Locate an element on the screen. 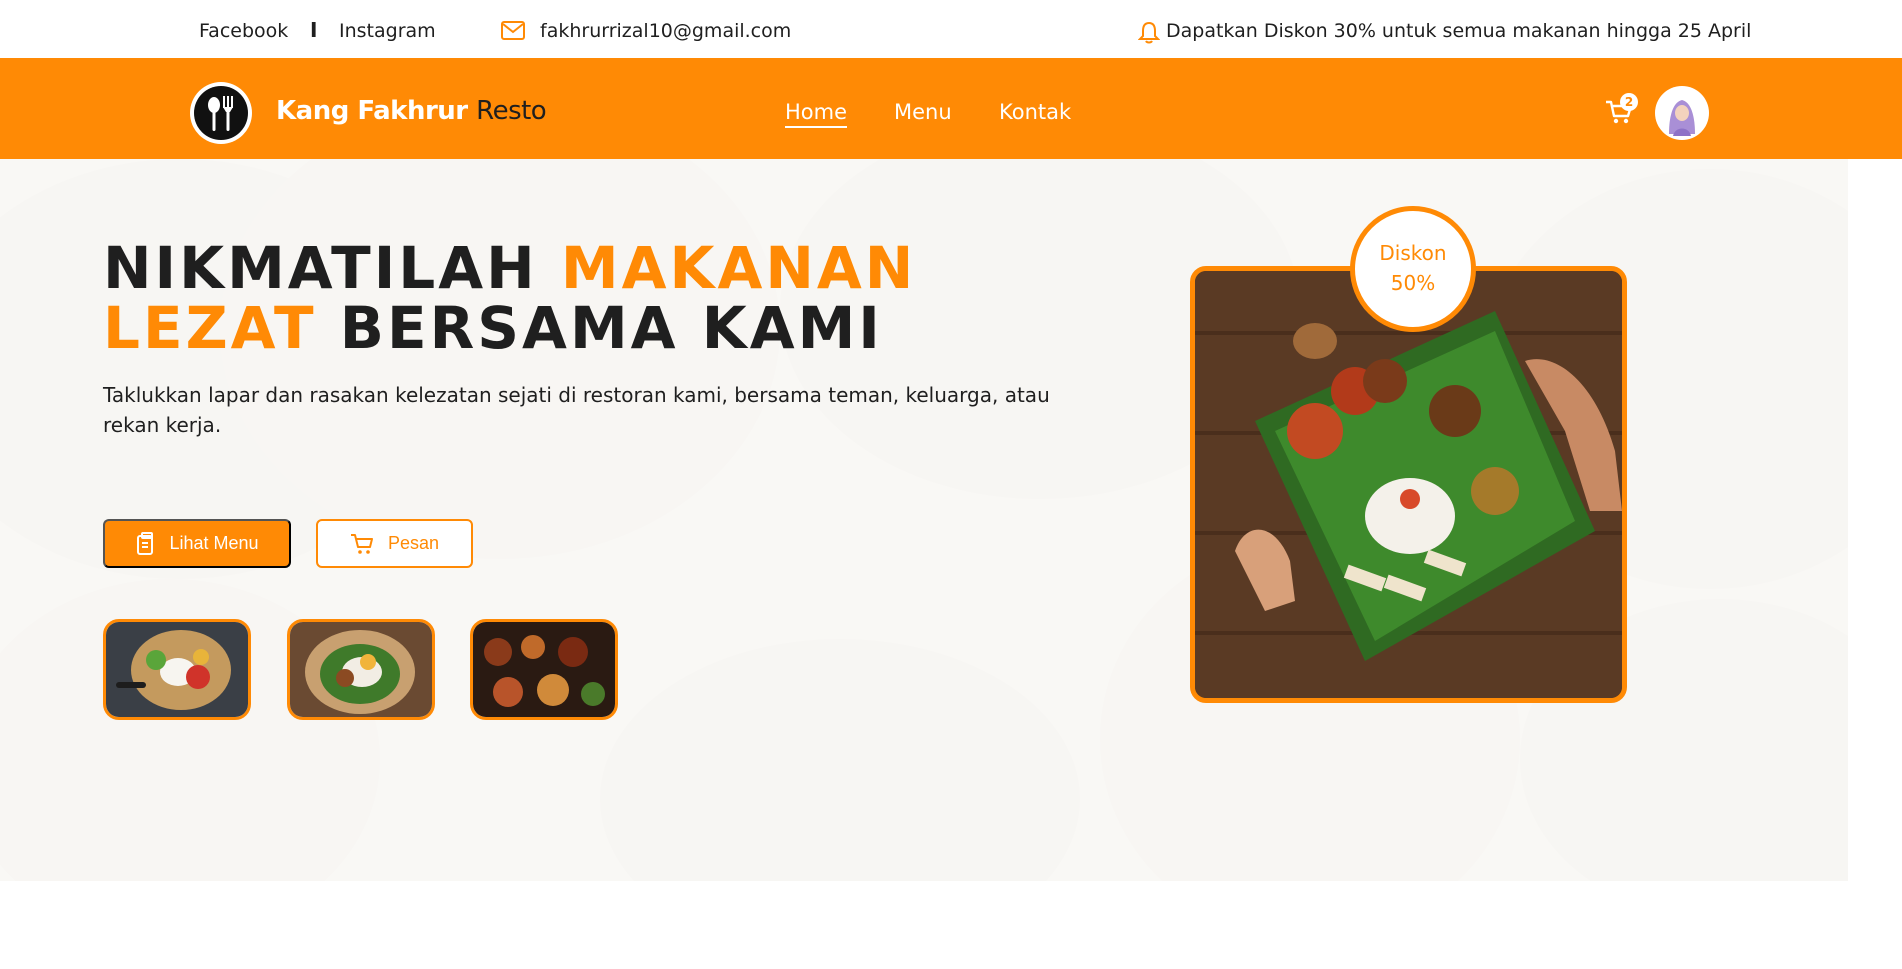  cart-count-badge: 2 is located at coordinates (1629, 102).